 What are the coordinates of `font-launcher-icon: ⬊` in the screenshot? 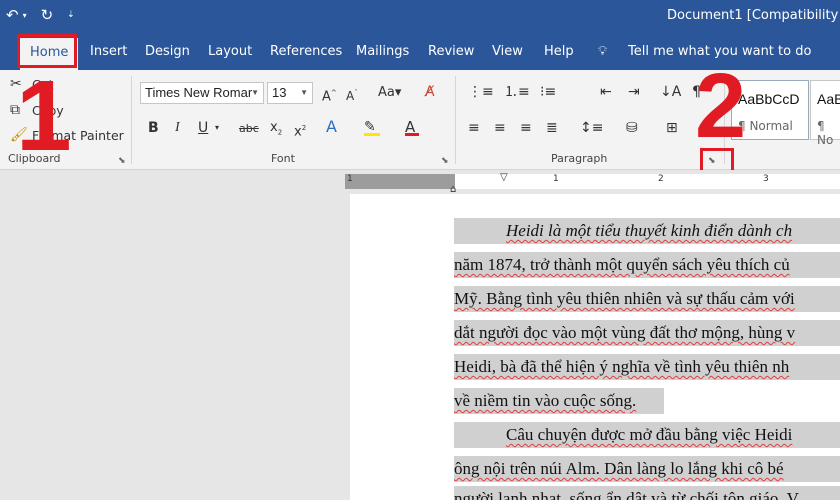 It's located at (445, 161).